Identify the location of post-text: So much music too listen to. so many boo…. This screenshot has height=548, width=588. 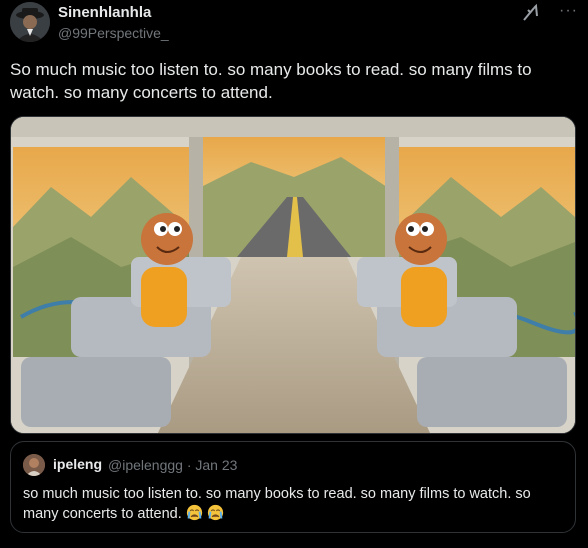
(271, 81).